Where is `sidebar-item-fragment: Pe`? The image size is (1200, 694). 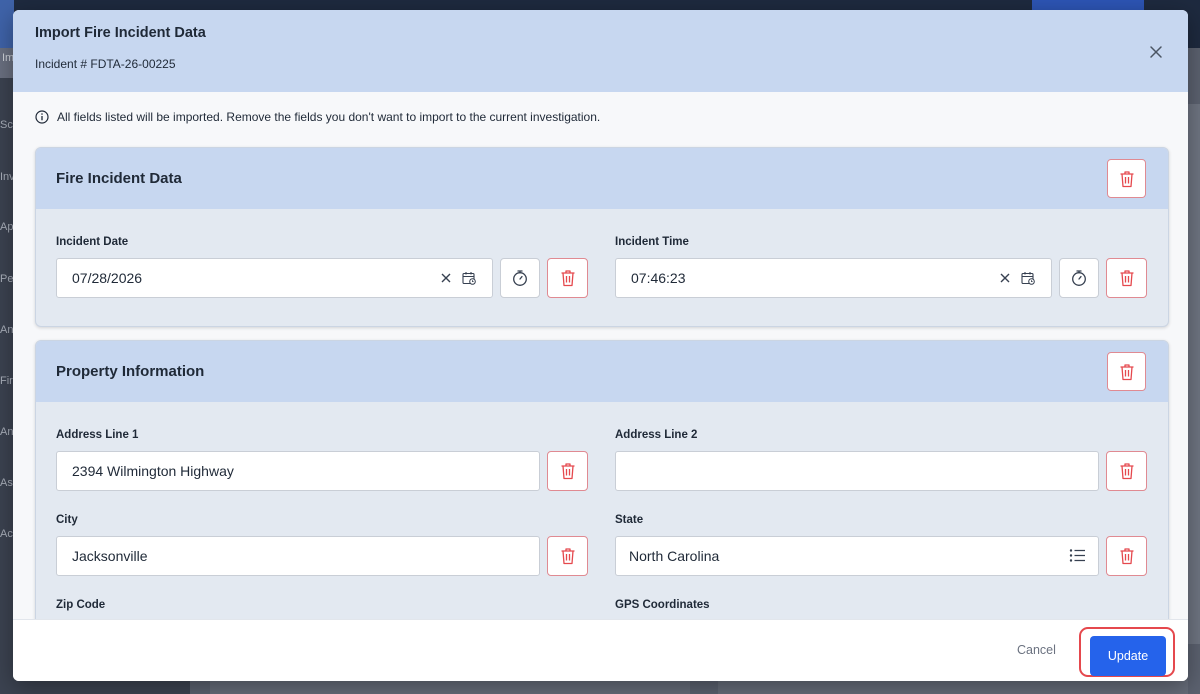
sidebar-item-fragment: Pe is located at coordinates (7, 279).